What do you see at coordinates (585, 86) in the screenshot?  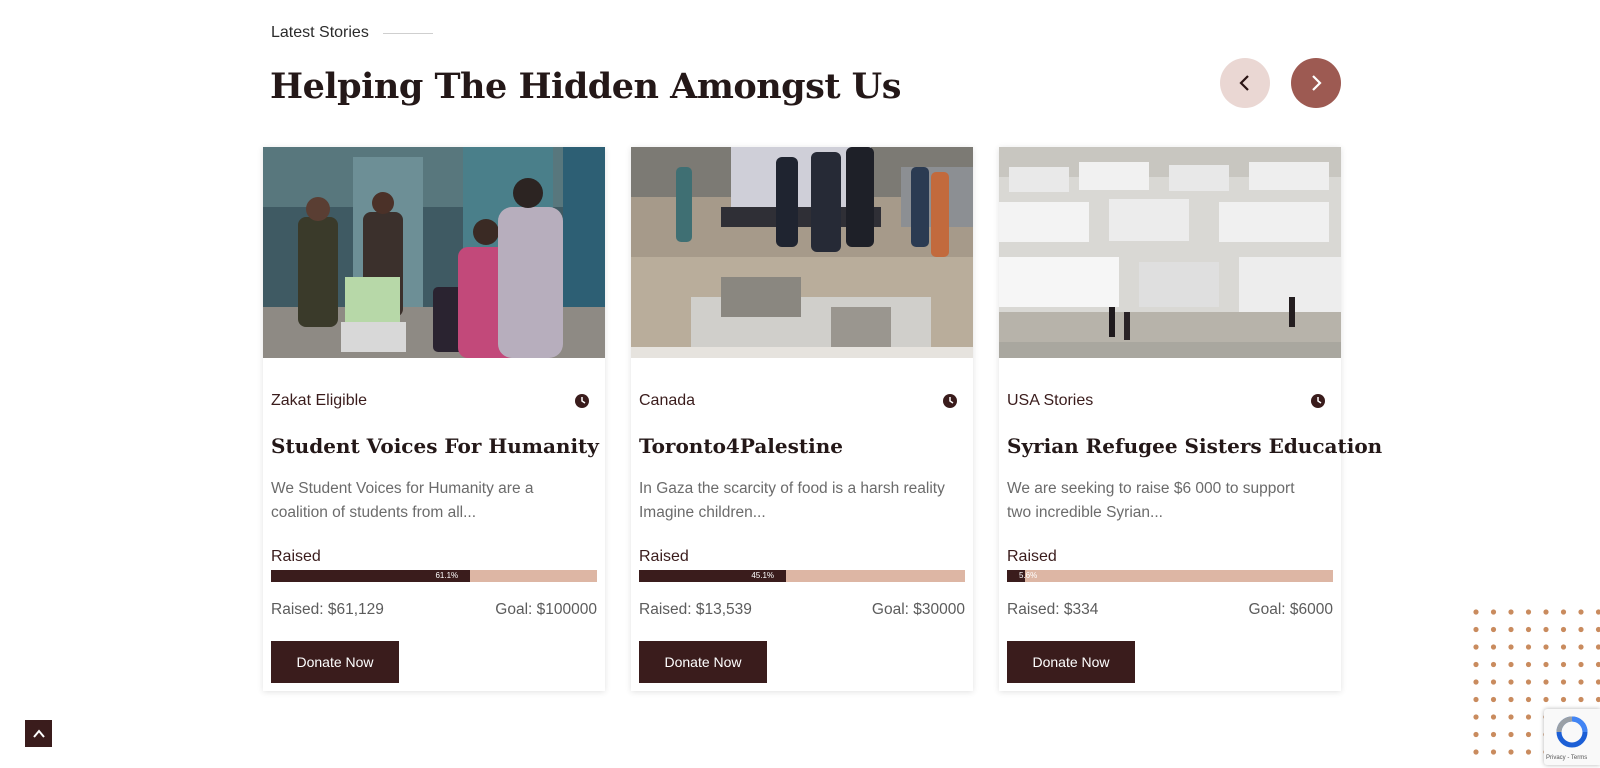 I see `section-title: Helping The Hidden Amongst Us` at bounding box center [585, 86].